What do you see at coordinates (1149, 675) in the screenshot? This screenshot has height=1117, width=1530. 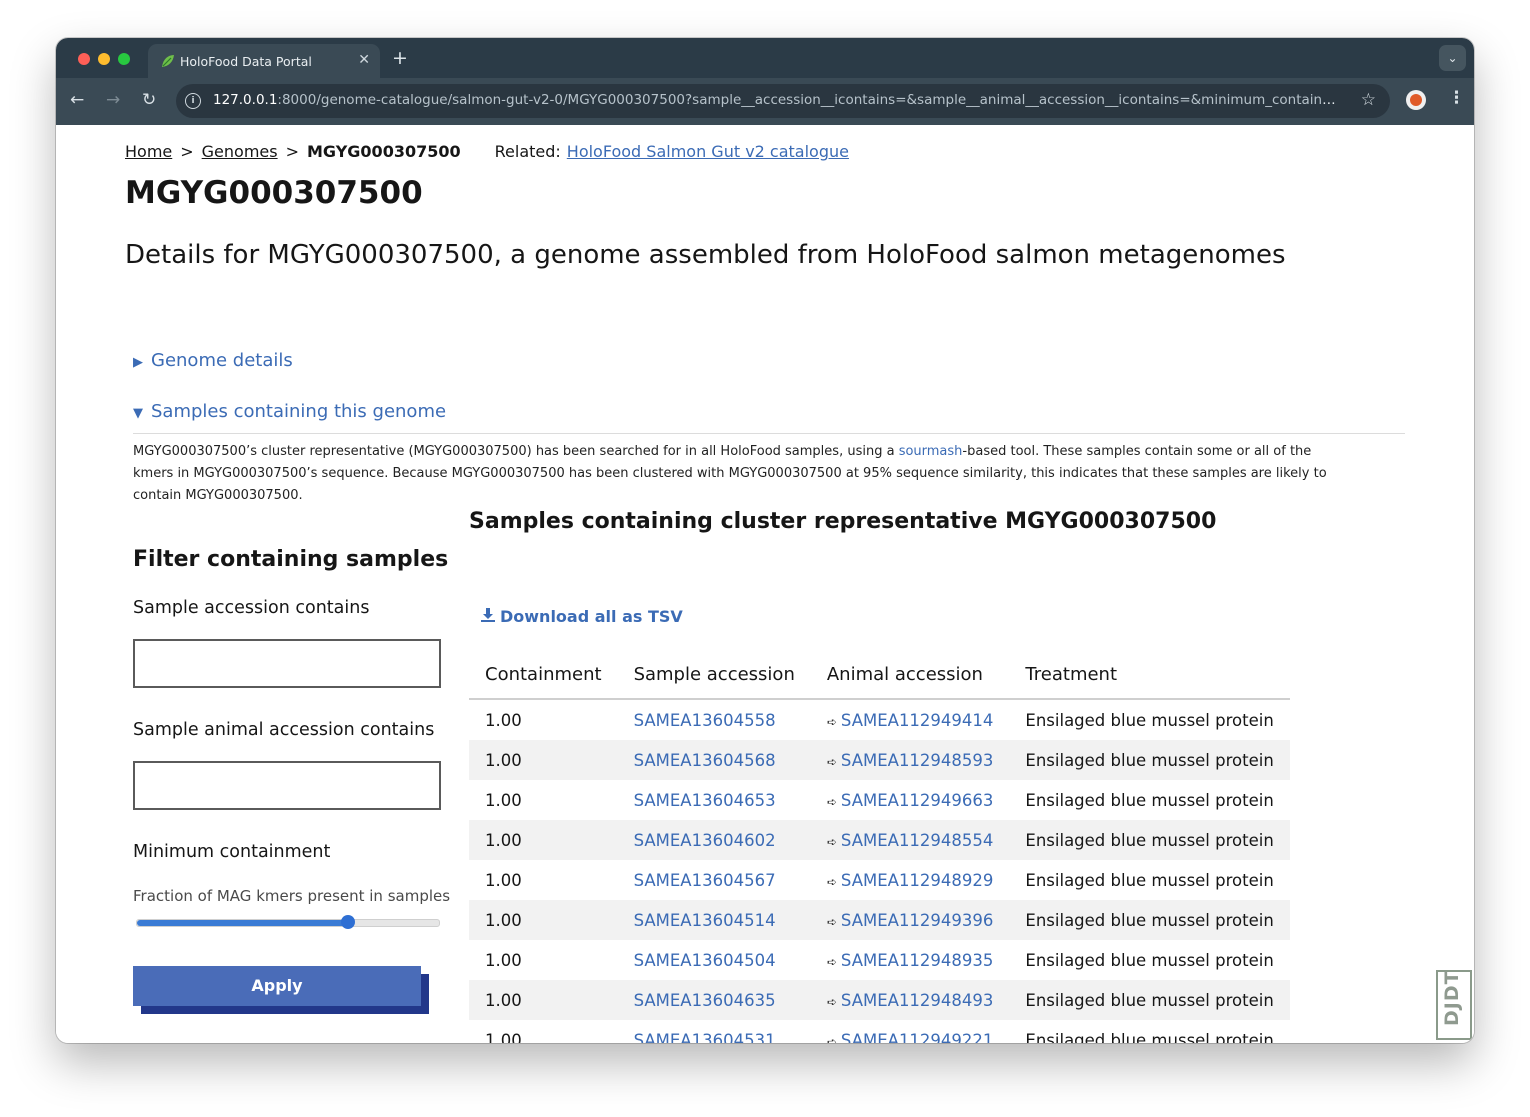 I see `column-header-treatment: Treatment` at bounding box center [1149, 675].